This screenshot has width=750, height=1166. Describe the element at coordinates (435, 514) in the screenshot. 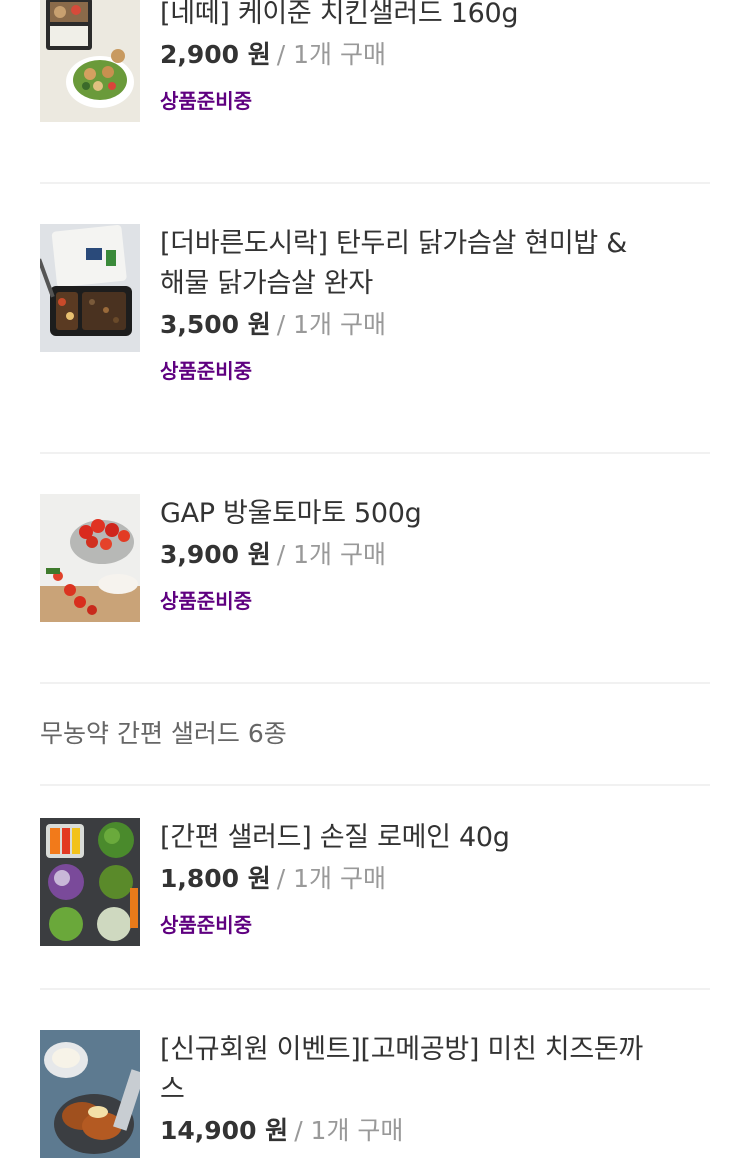

I see `product-name: GAP 방울토마토 500g` at that location.